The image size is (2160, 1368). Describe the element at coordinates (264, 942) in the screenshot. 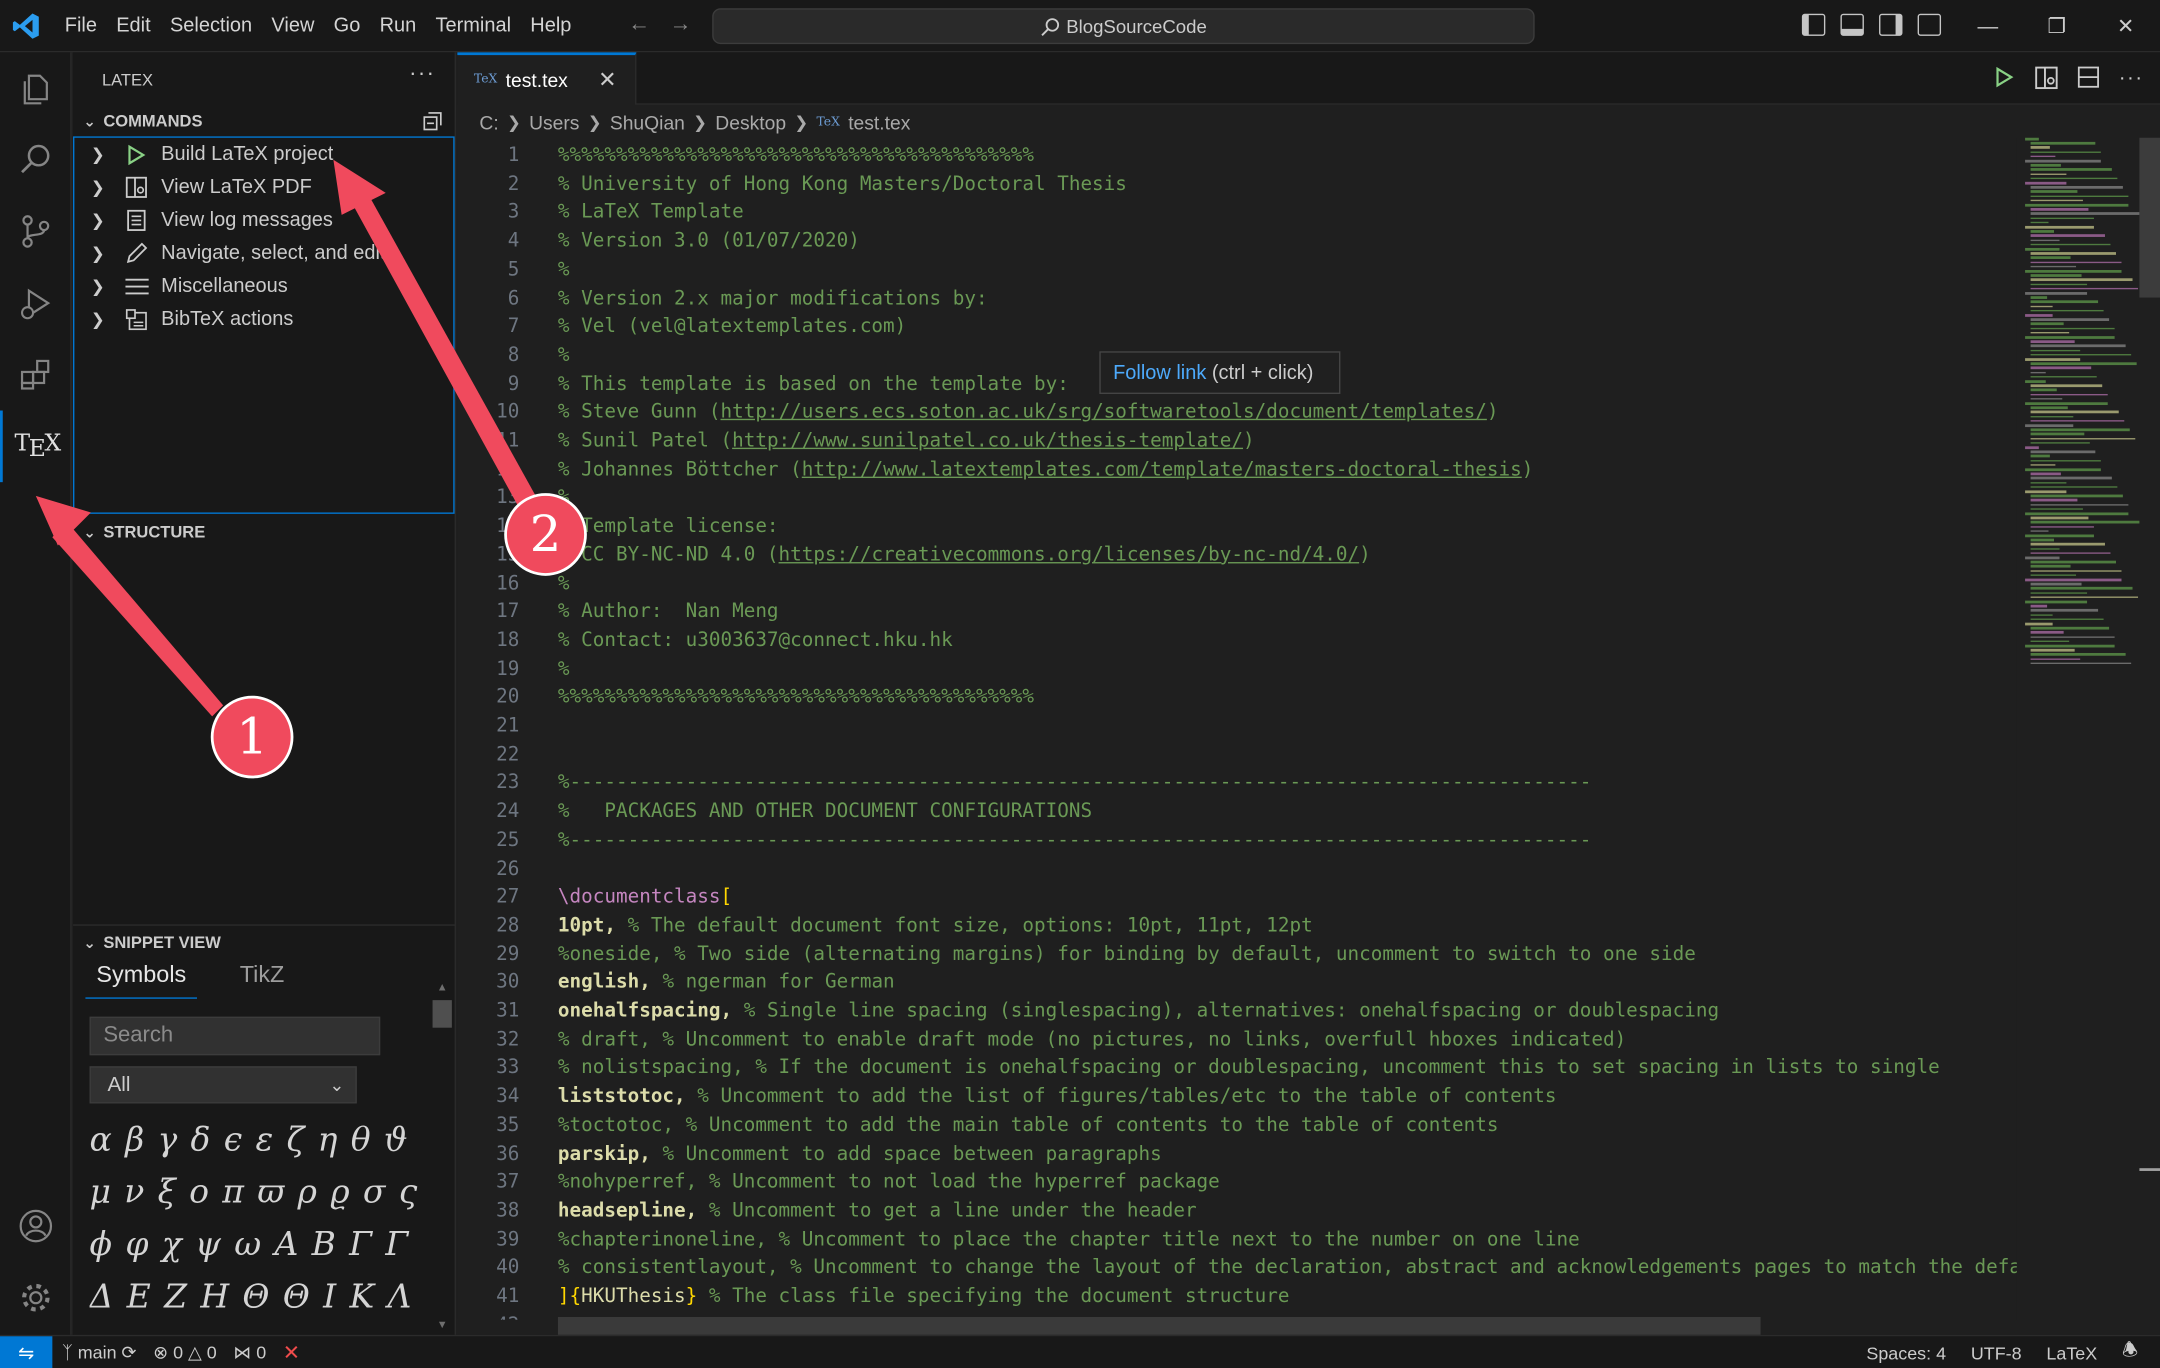

I see `snippet-view-section-header: ⌄ SNIPPET VIEW` at that location.